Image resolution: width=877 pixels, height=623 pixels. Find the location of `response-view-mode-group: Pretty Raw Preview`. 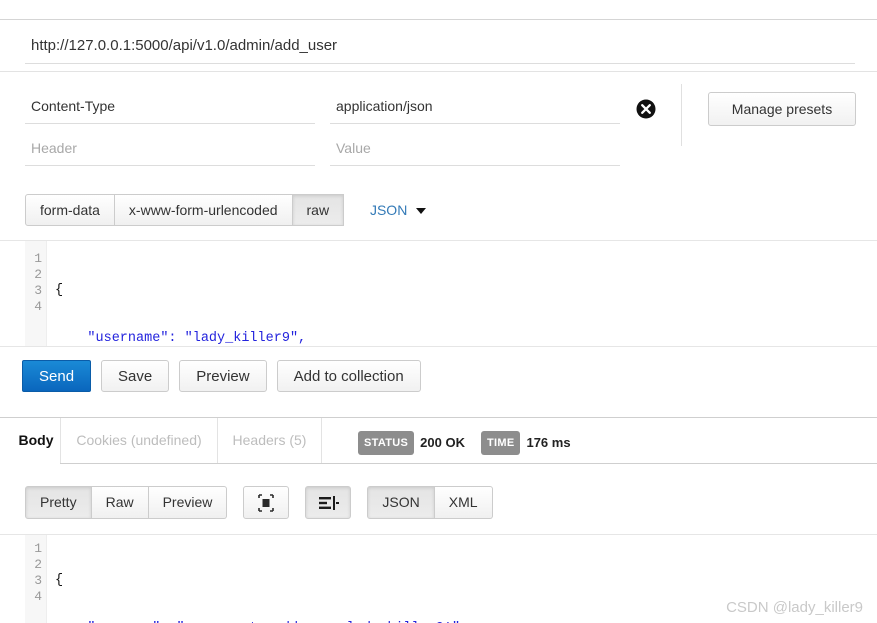

response-view-mode-group: Pretty Raw Preview is located at coordinates (126, 502).